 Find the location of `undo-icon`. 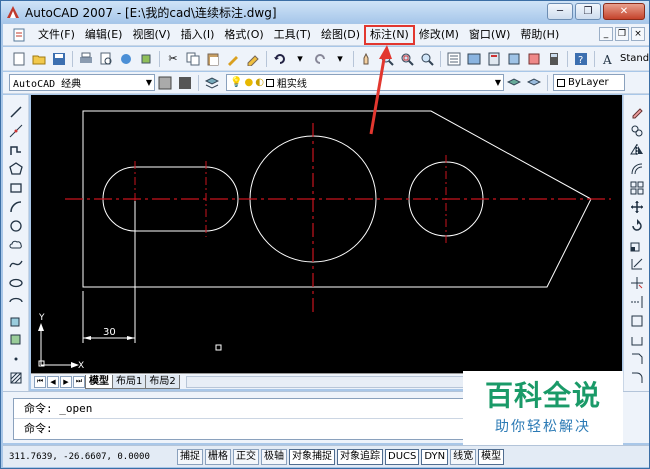

undo-icon is located at coordinates (280, 59).